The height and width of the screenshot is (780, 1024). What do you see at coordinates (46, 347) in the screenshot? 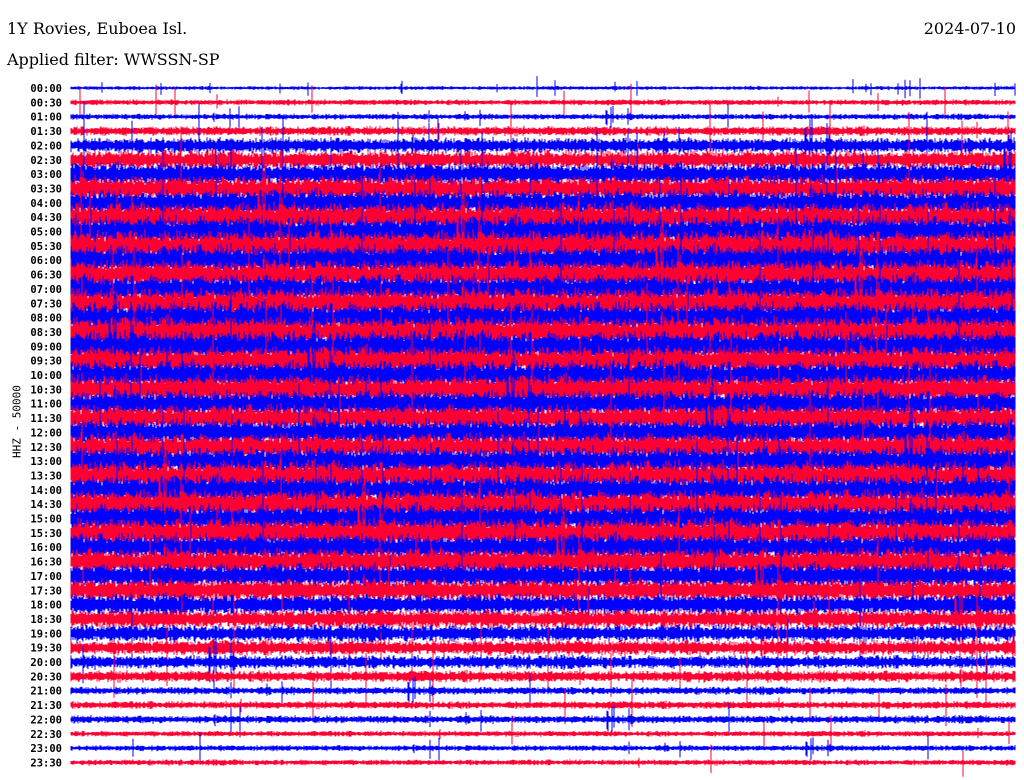
I see `time-label: 09:00` at bounding box center [46, 347].